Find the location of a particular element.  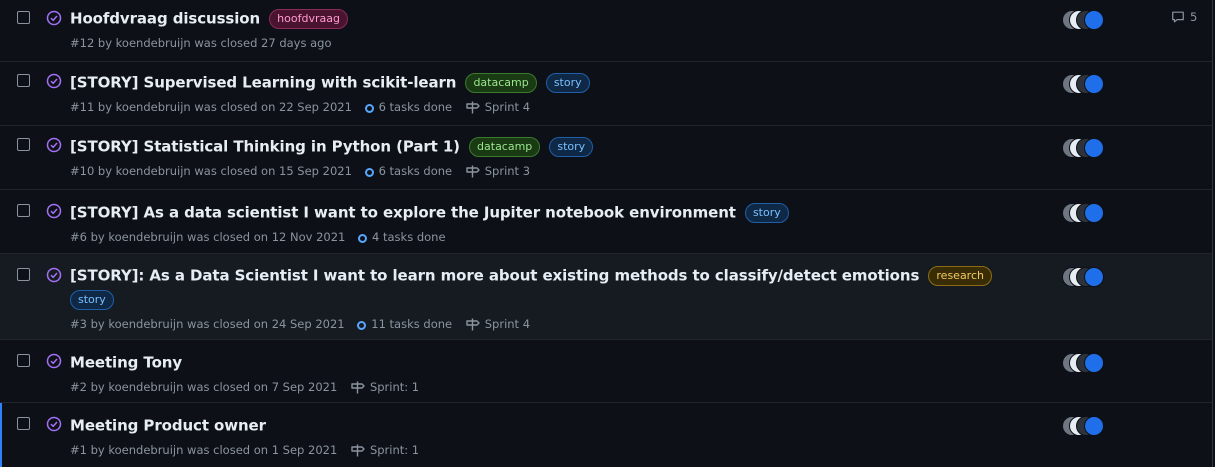

tasks-text: 11 tasks done is located at coordinates (412, 323).